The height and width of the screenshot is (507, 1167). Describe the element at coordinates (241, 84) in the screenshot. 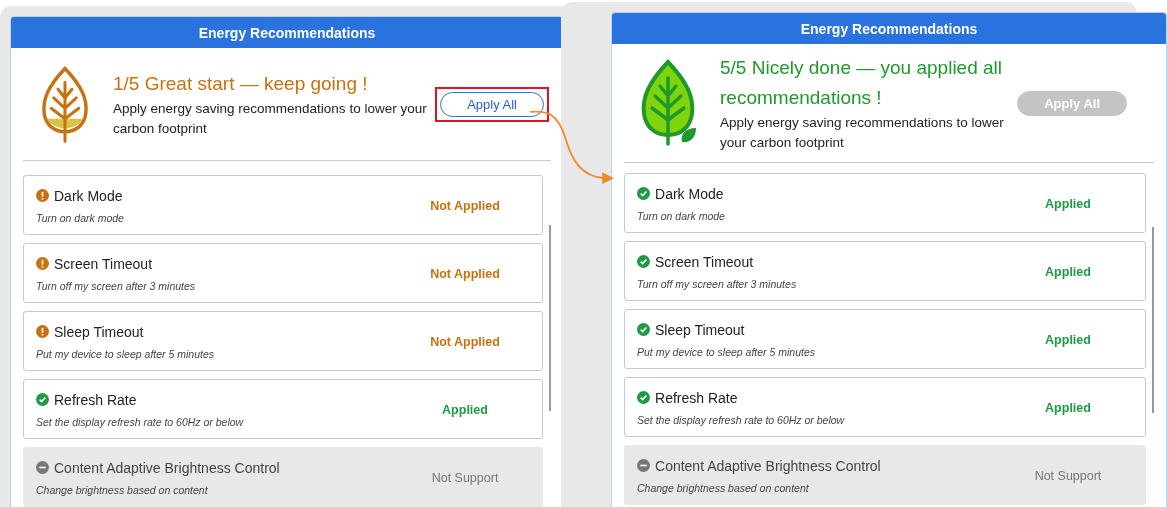

I see `progress-message: 1/5 Great start — keep going !` at that location.